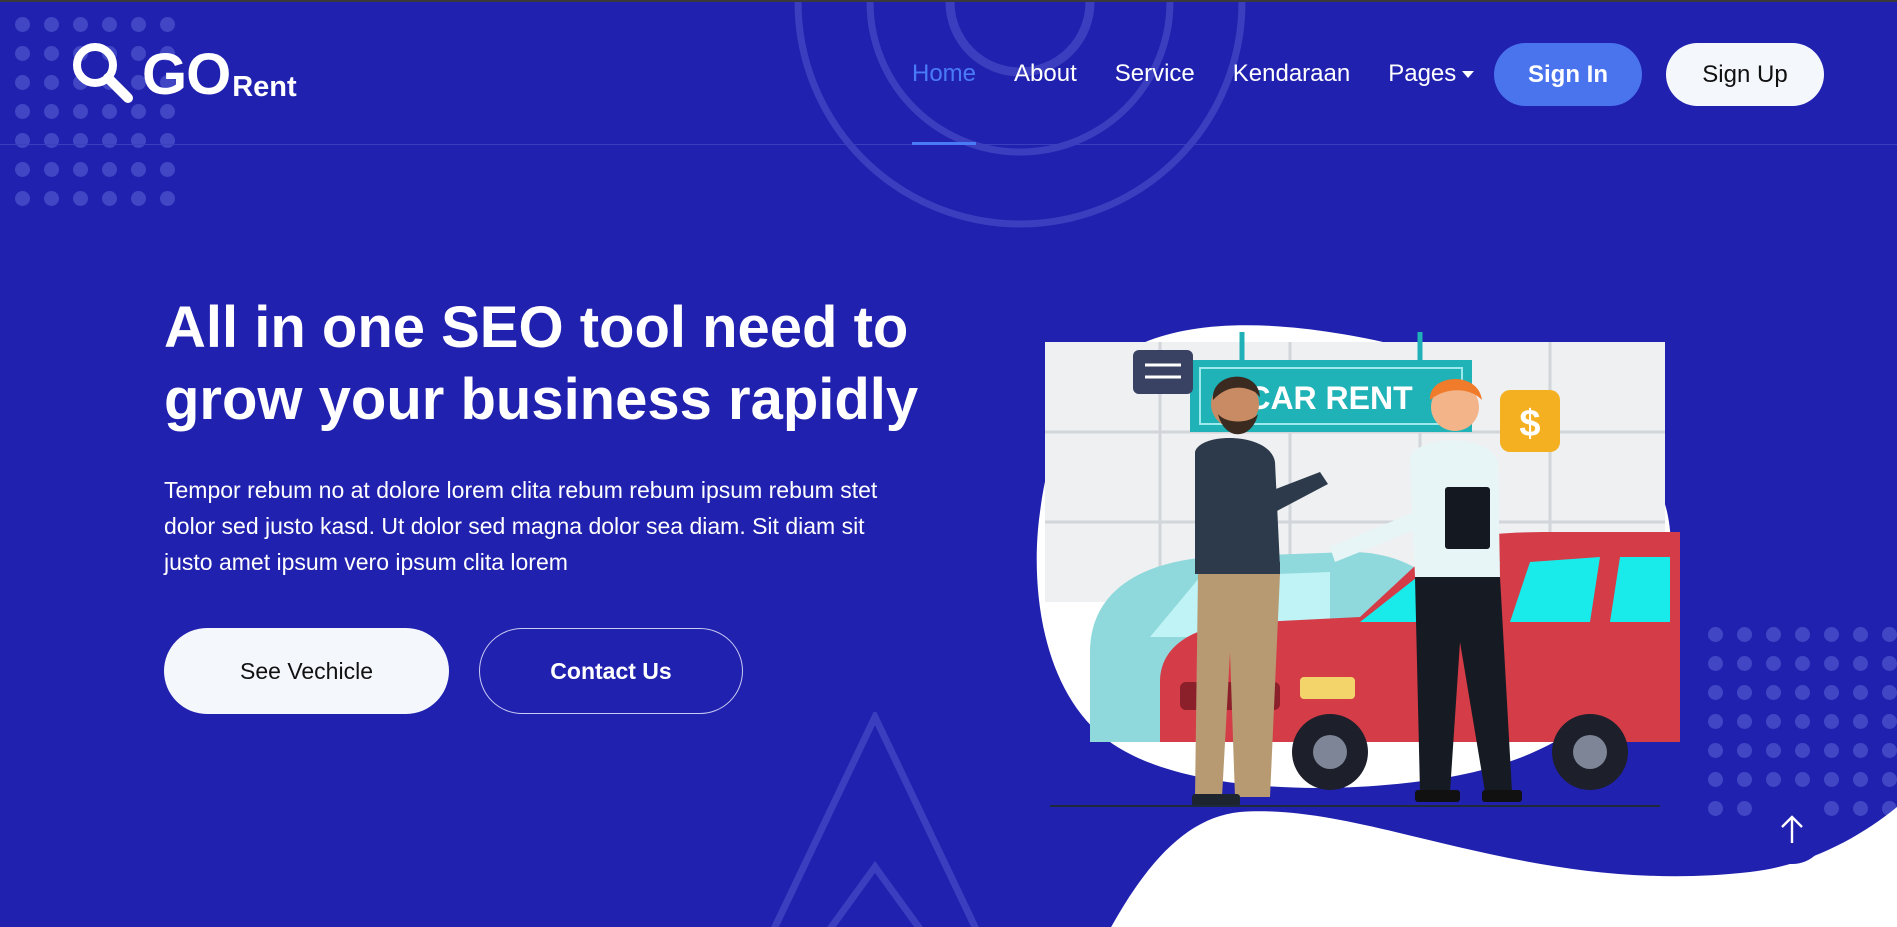 Image resolution: width=1897 pixels, height=927 pixels. I want to click on car-rent-sign-text: CAR RENT, so click(1330, 398).